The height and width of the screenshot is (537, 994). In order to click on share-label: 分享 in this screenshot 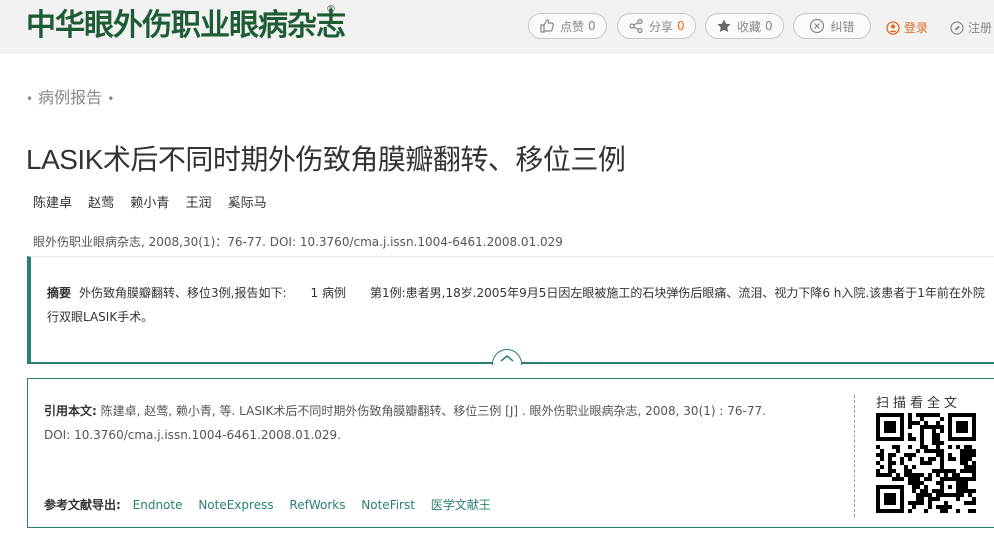, I will do `click(661, 26)`.